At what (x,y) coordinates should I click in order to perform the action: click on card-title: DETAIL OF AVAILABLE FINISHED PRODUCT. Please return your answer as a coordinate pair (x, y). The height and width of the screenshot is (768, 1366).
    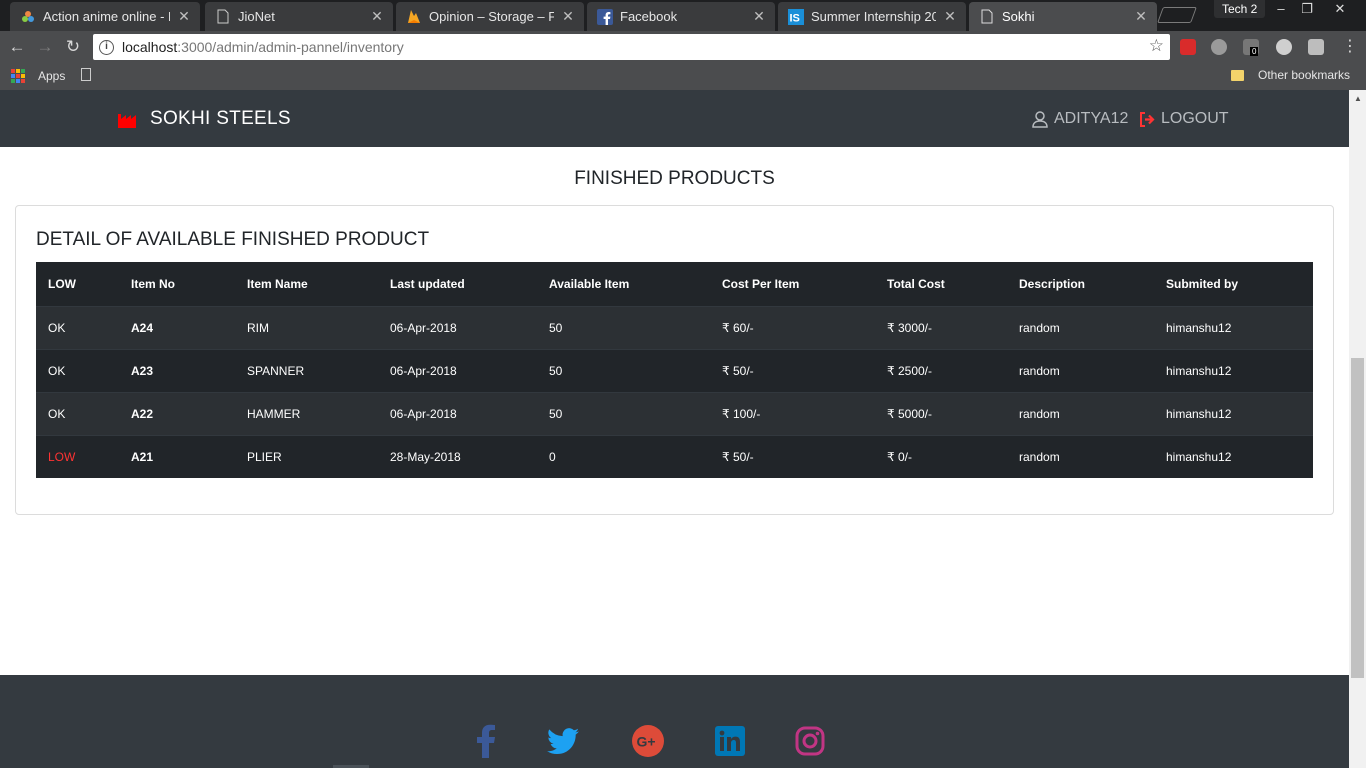
    Looking at the image, I should click on (233, 239).